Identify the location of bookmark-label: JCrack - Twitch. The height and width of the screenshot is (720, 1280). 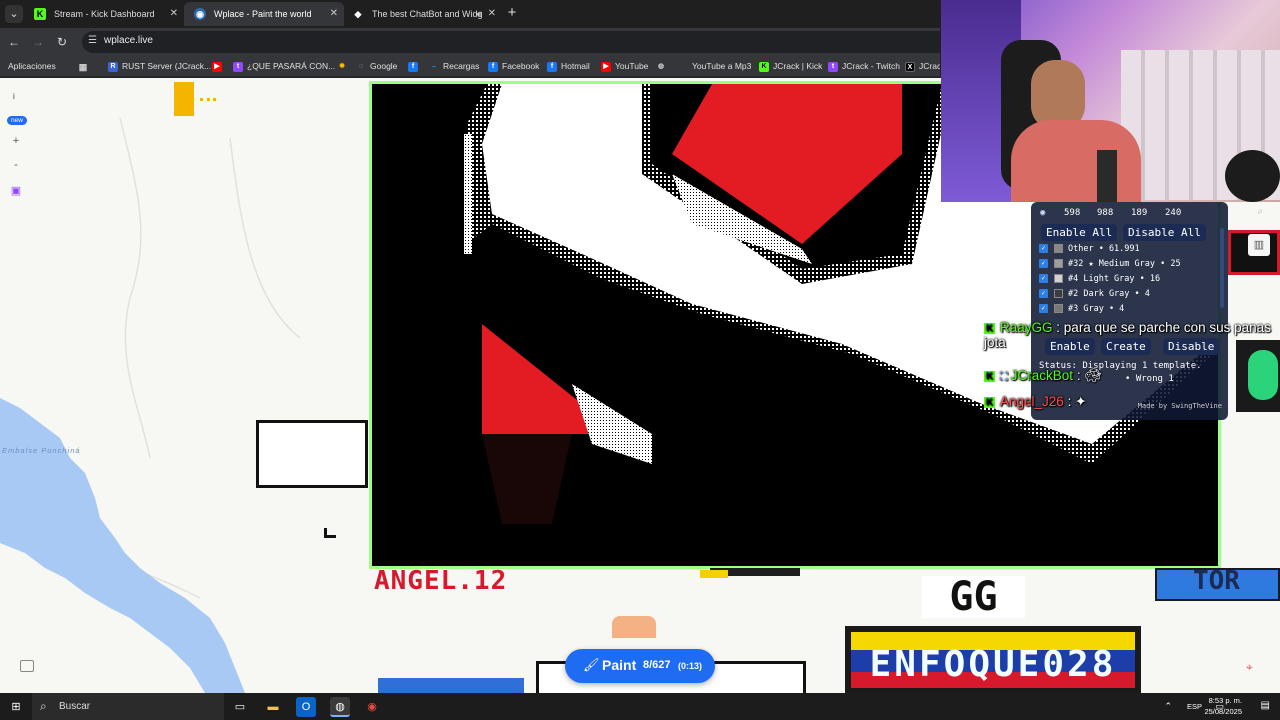
(871, 66).